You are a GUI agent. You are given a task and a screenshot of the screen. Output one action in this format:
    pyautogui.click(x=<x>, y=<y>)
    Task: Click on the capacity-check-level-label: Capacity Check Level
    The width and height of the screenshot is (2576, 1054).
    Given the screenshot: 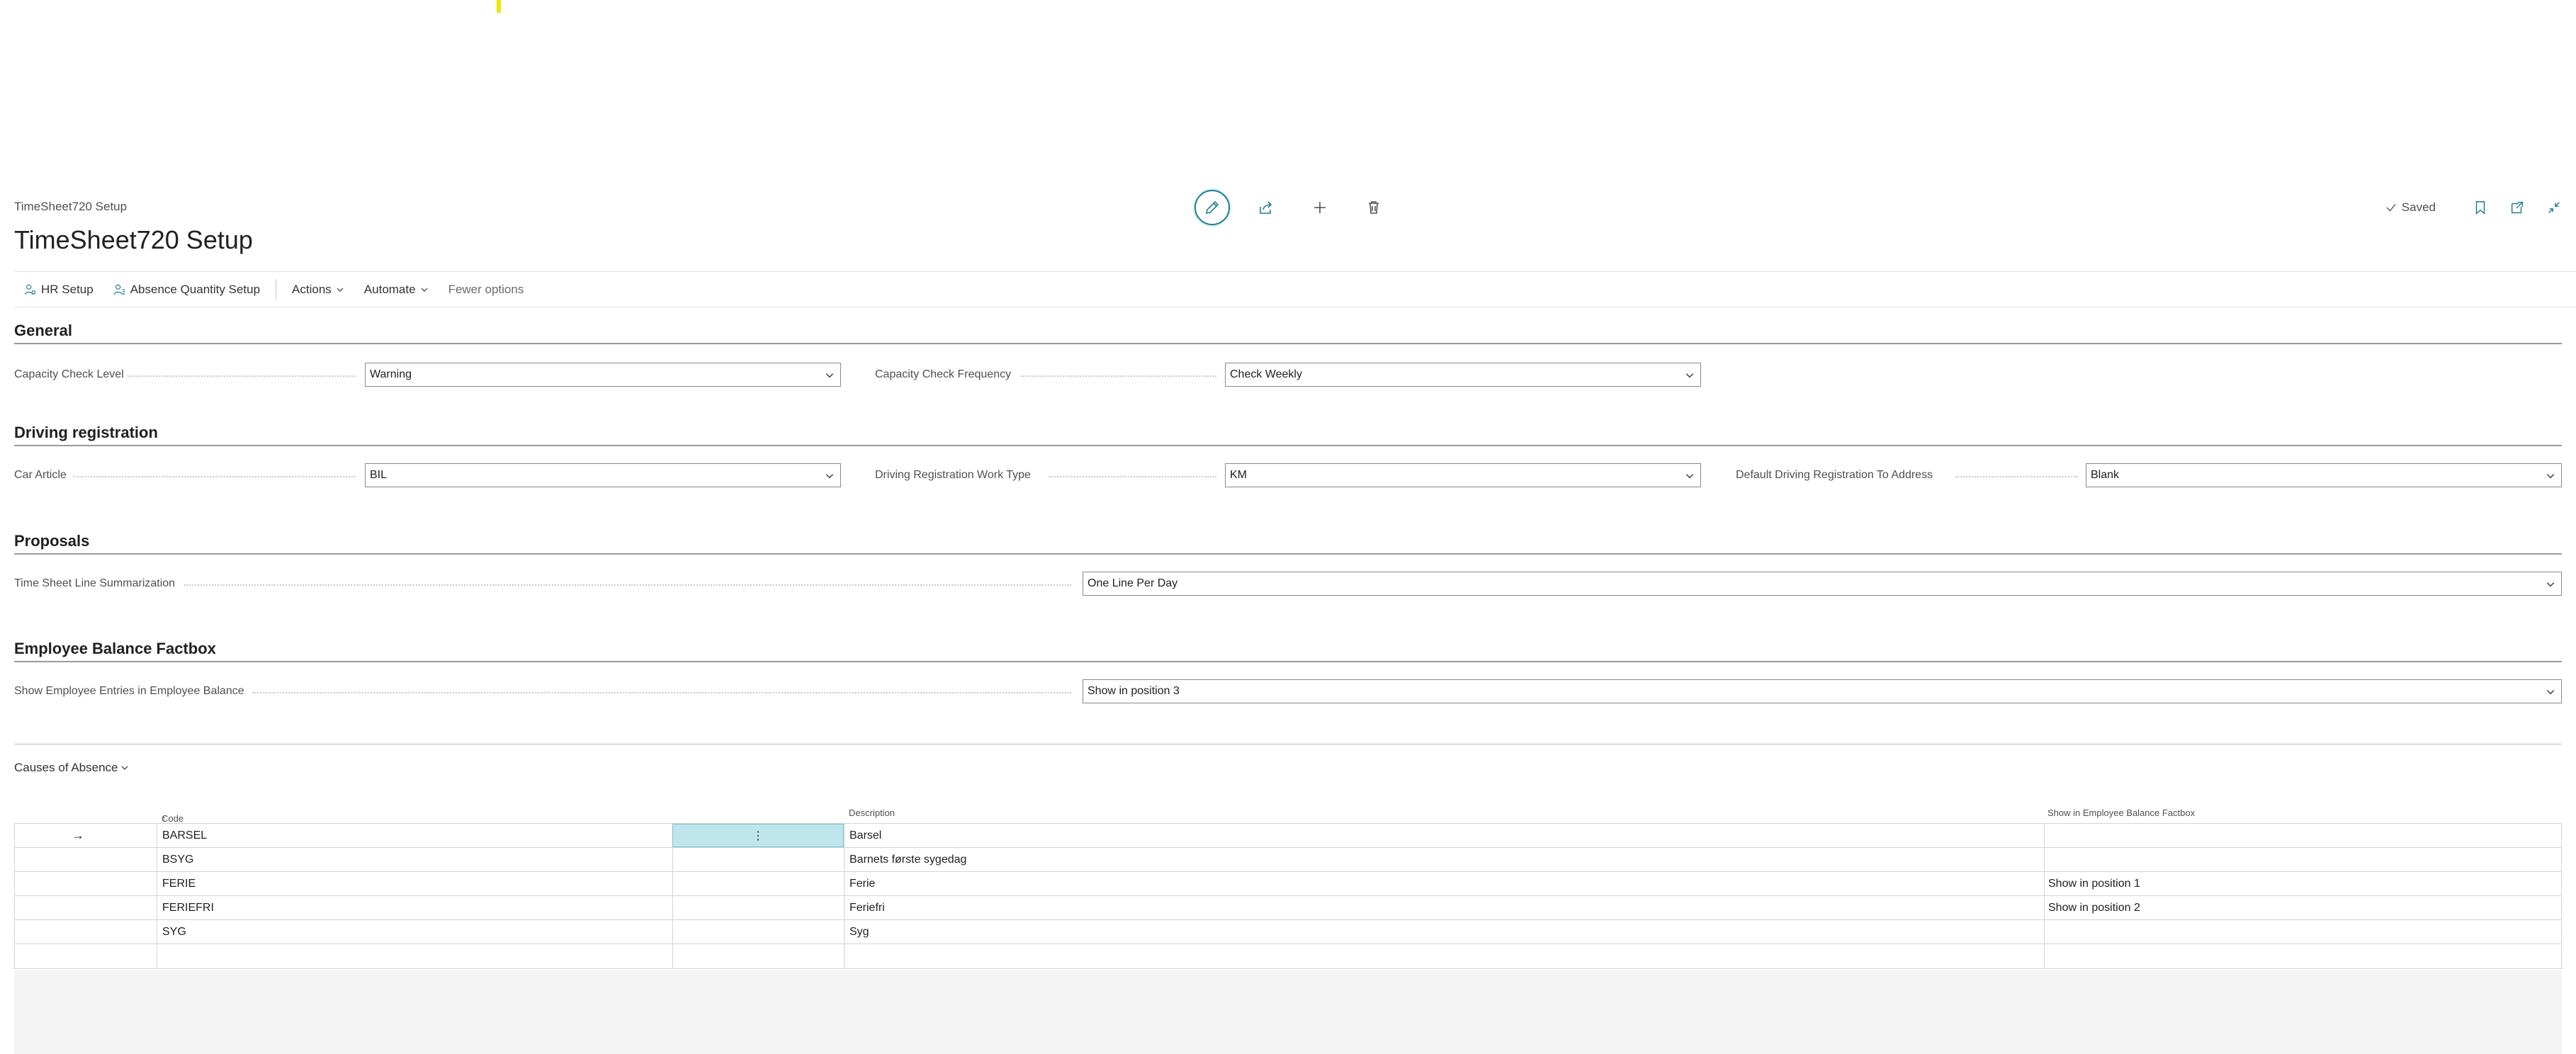 What is the action you would take?
    pyautogui.click(x=187, y=375)
    